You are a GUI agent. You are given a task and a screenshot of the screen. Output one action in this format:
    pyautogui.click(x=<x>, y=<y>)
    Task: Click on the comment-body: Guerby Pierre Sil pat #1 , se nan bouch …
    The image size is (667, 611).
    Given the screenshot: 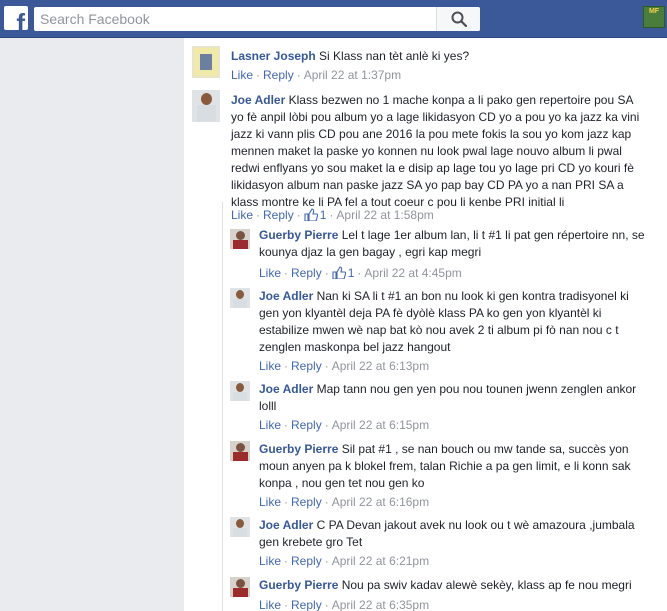 What is the action you would take?
    pyautogui.click(x=454, y=466)
    